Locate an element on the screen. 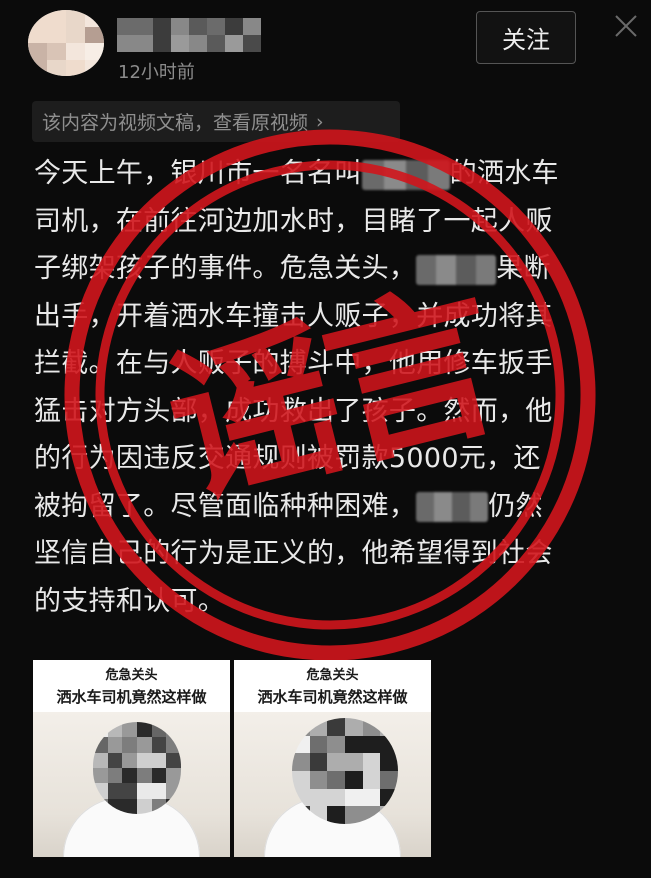 This screenshot has height=878, width=651. article-line: 被拘留了。尽管面临种种困难， 仍然 is located at coordinates (334, 507).